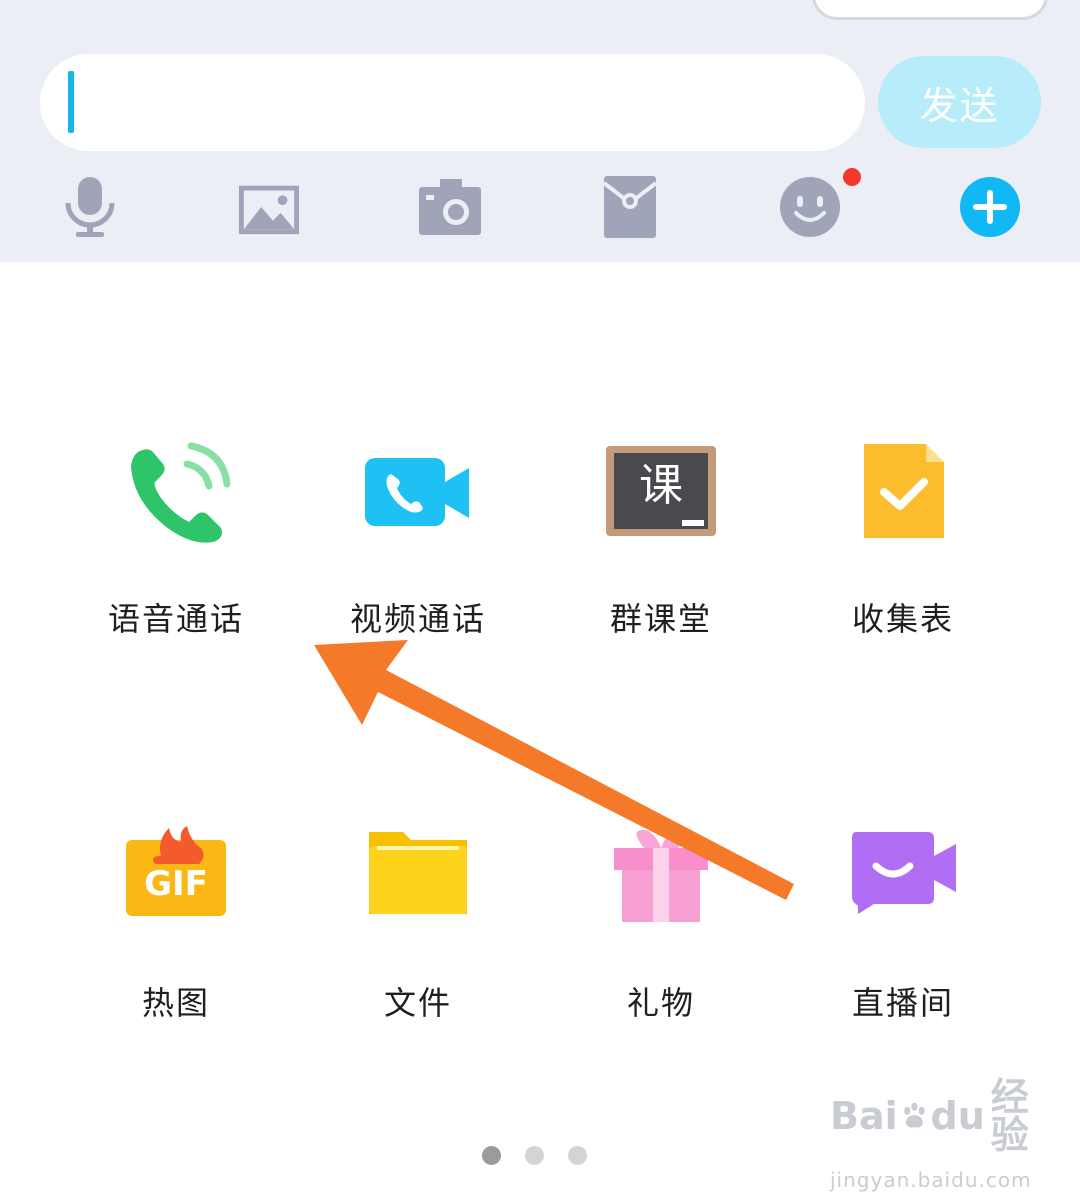 This screenshot has width=1080, height=1197. I want to click on group-classroom-app: 课 群课堂, so click(661, 541).